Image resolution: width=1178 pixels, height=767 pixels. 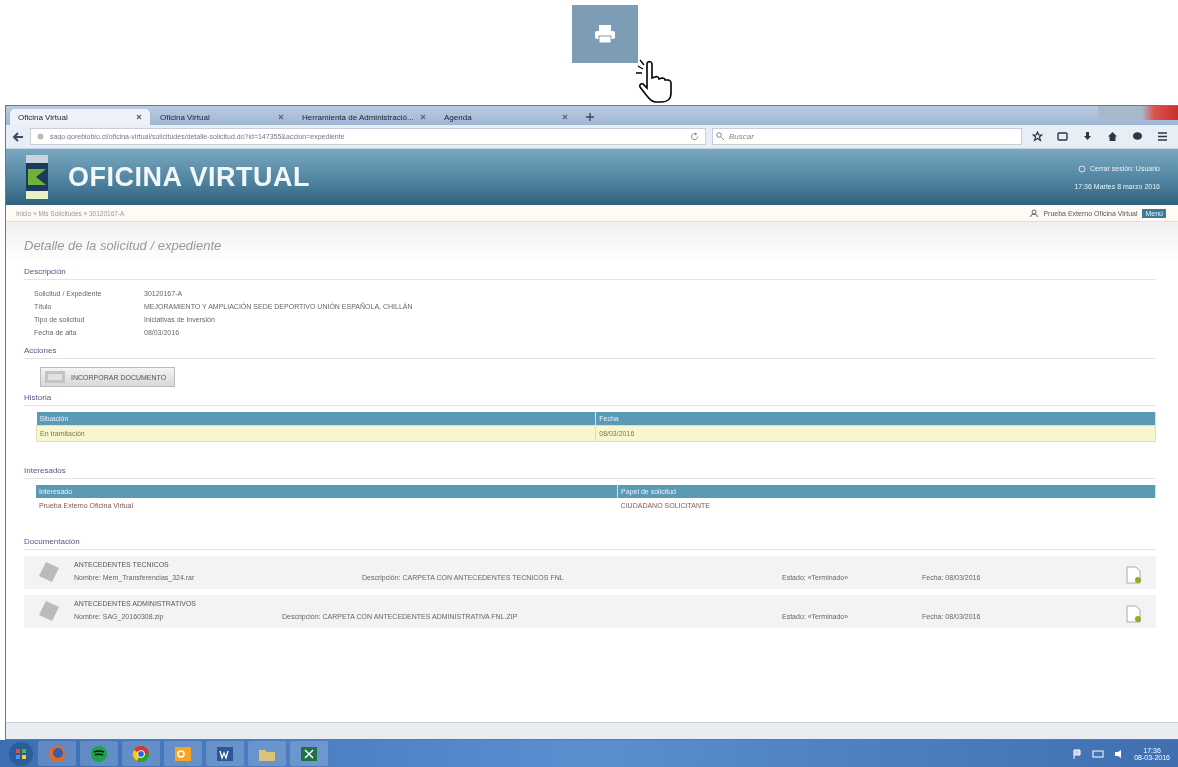 What do you see at coordinates (506, 117) in the screenshot?
I see `browser-tab: Agenda` at bounding box center [506, 117].